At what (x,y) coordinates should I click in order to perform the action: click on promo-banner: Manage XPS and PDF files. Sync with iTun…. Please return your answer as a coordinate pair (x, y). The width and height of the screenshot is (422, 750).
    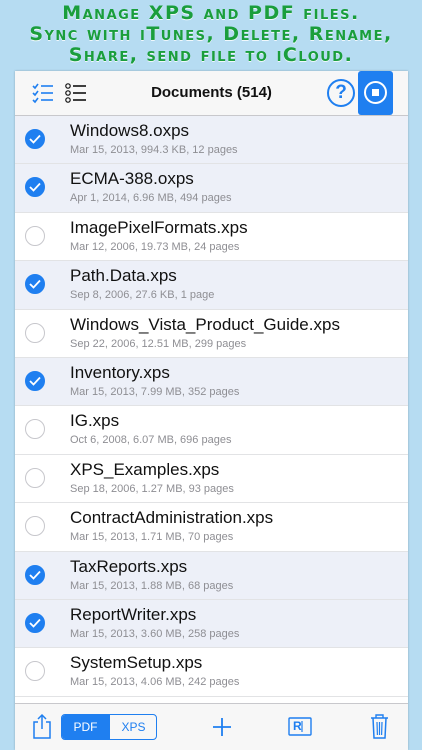
    Looking at the image, I should click on (211, 35).